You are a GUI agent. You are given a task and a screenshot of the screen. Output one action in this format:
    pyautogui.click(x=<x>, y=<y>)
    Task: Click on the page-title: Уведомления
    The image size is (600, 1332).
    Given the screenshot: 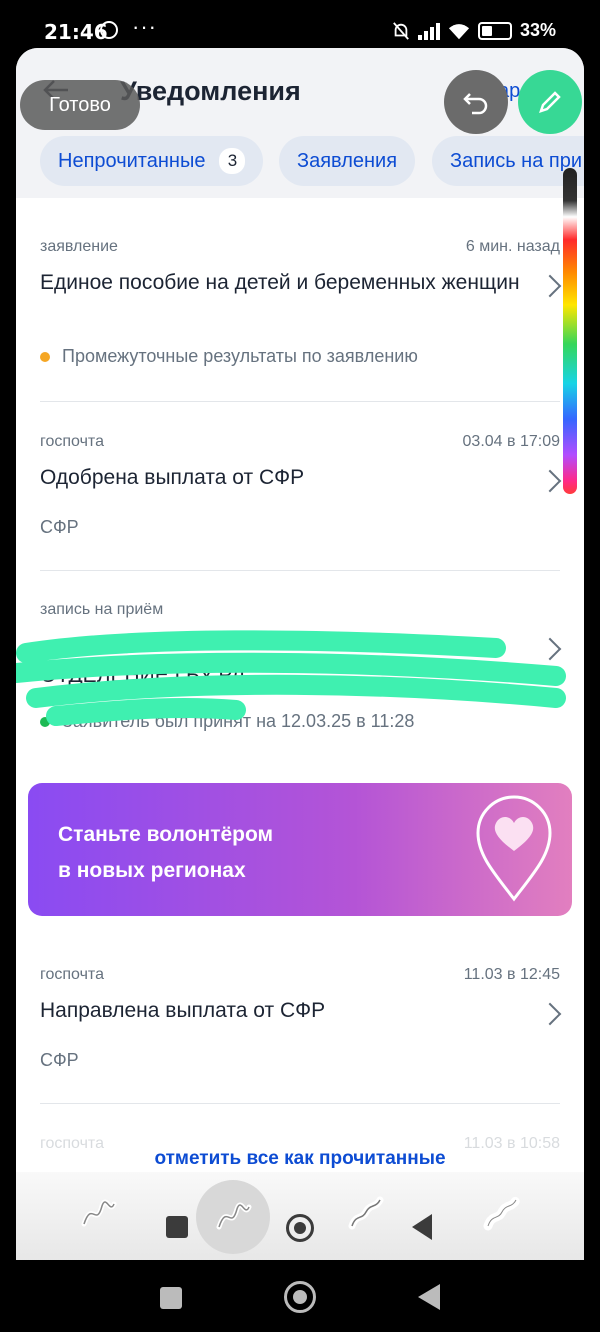 What is the action you would take?
    pyautogui.click(x=210, y=91)
    